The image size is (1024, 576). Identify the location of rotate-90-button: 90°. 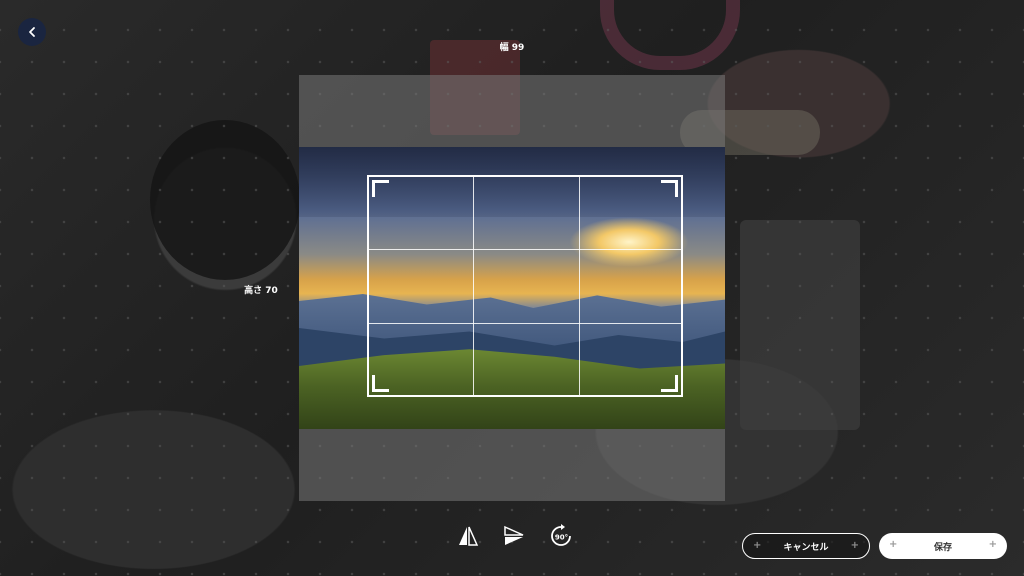
(561, 536).